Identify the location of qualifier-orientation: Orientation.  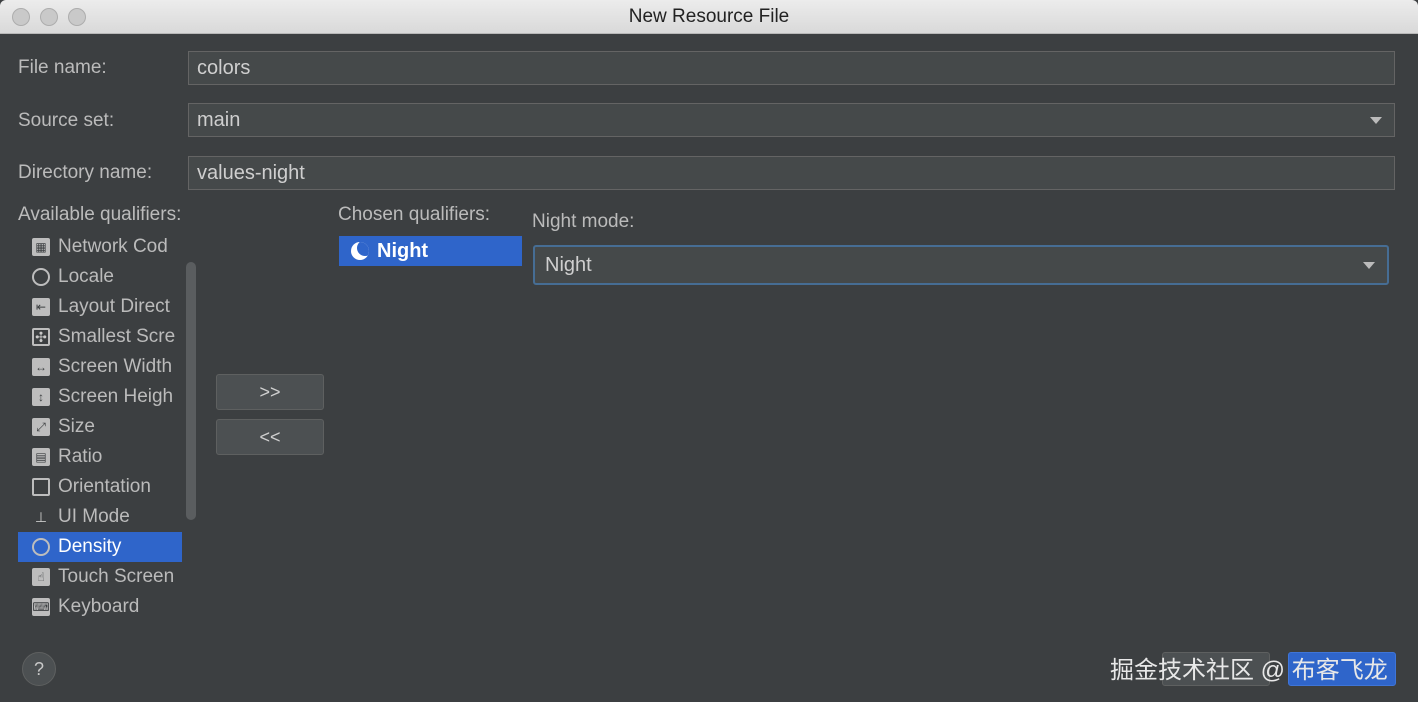
(100, 487).